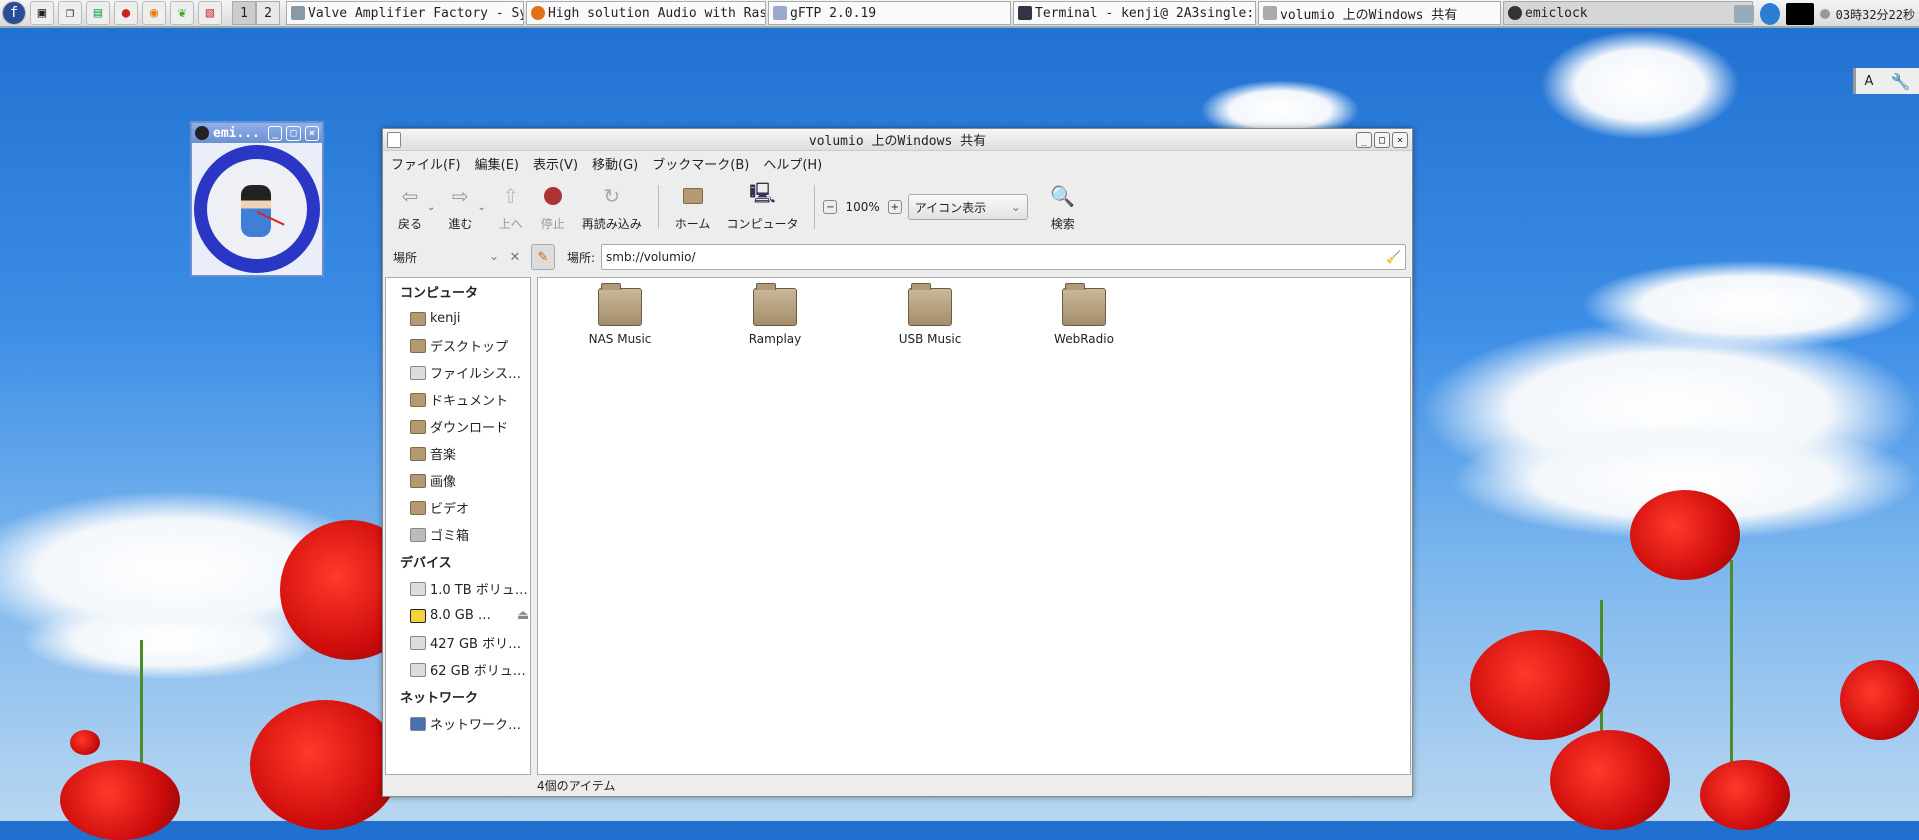 Image resolution: width=1919 pixels, height=840 pixels. Describe the element at coordinates (431, 207) in the screenshot. I see `back-history-dropdown: ⌄` at that location.